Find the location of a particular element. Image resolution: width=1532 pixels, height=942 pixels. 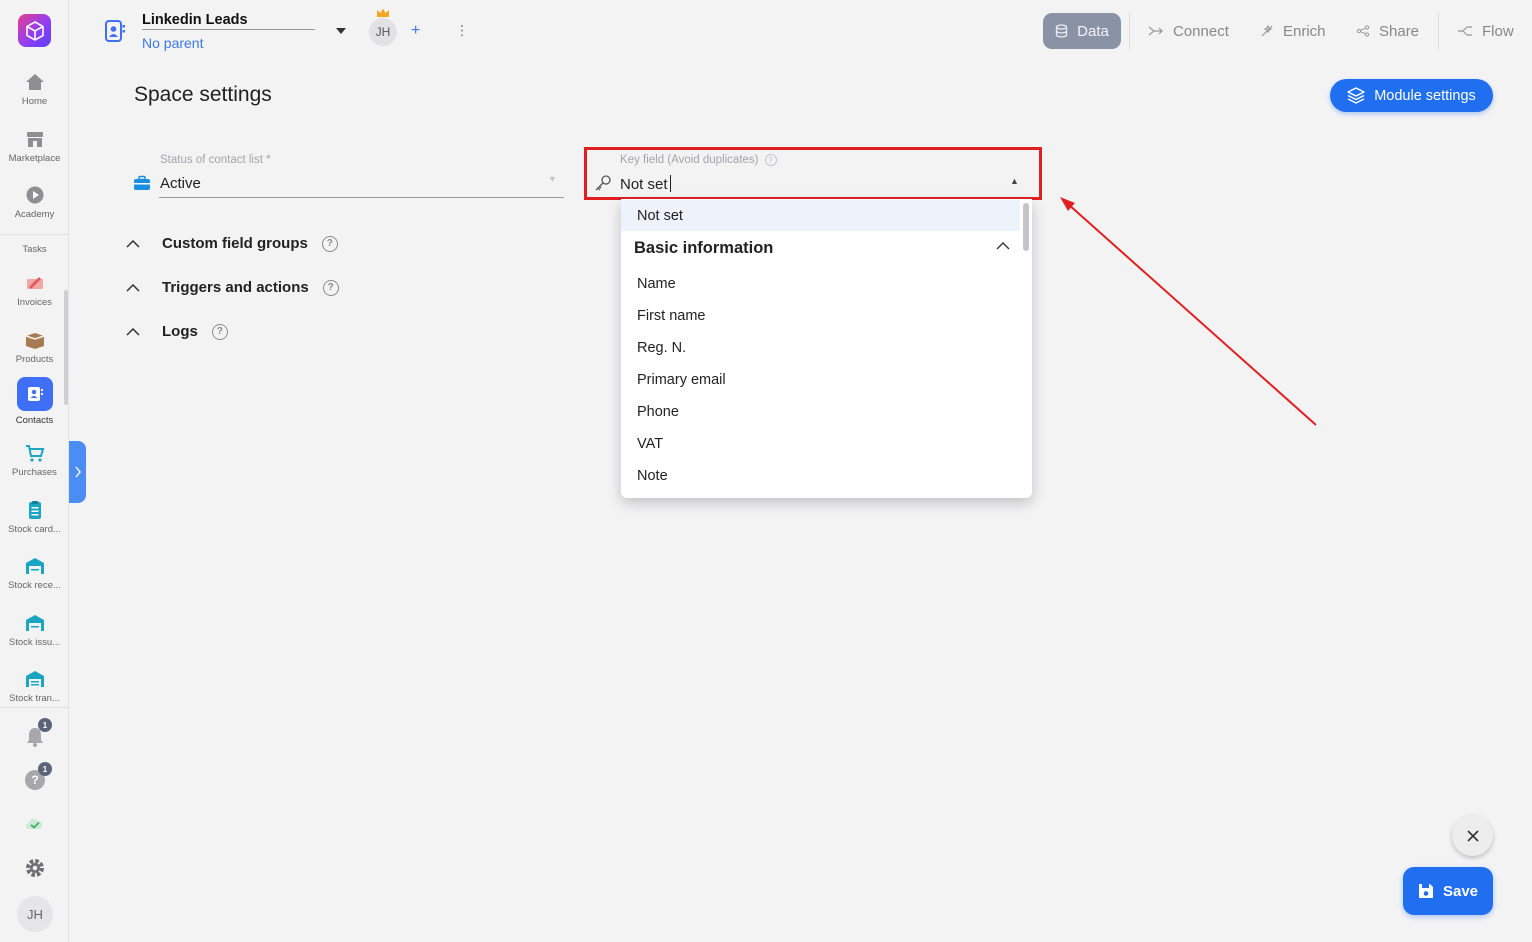

parent-link: No parent is located at coordinates (172, 43).